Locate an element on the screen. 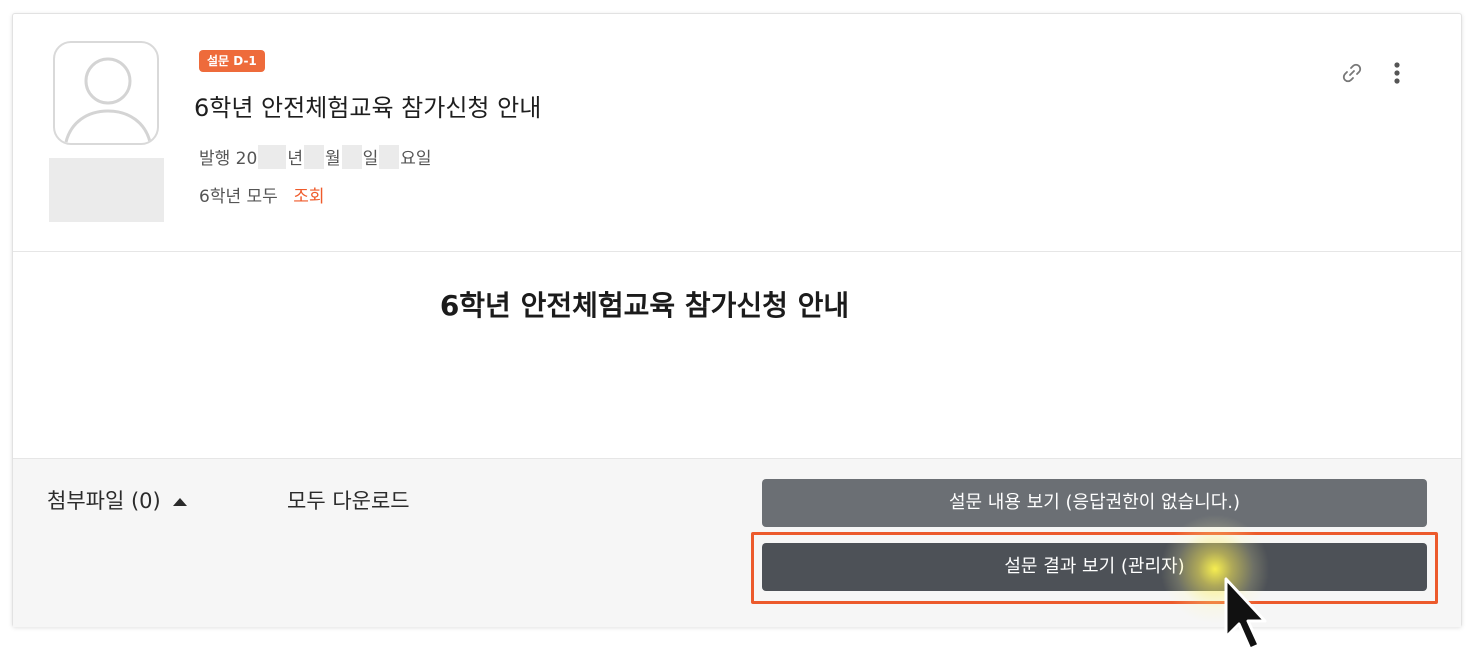 This screenshot has height=672, width=1472. year-suffix: 년 is located at coordinates (295, 159).